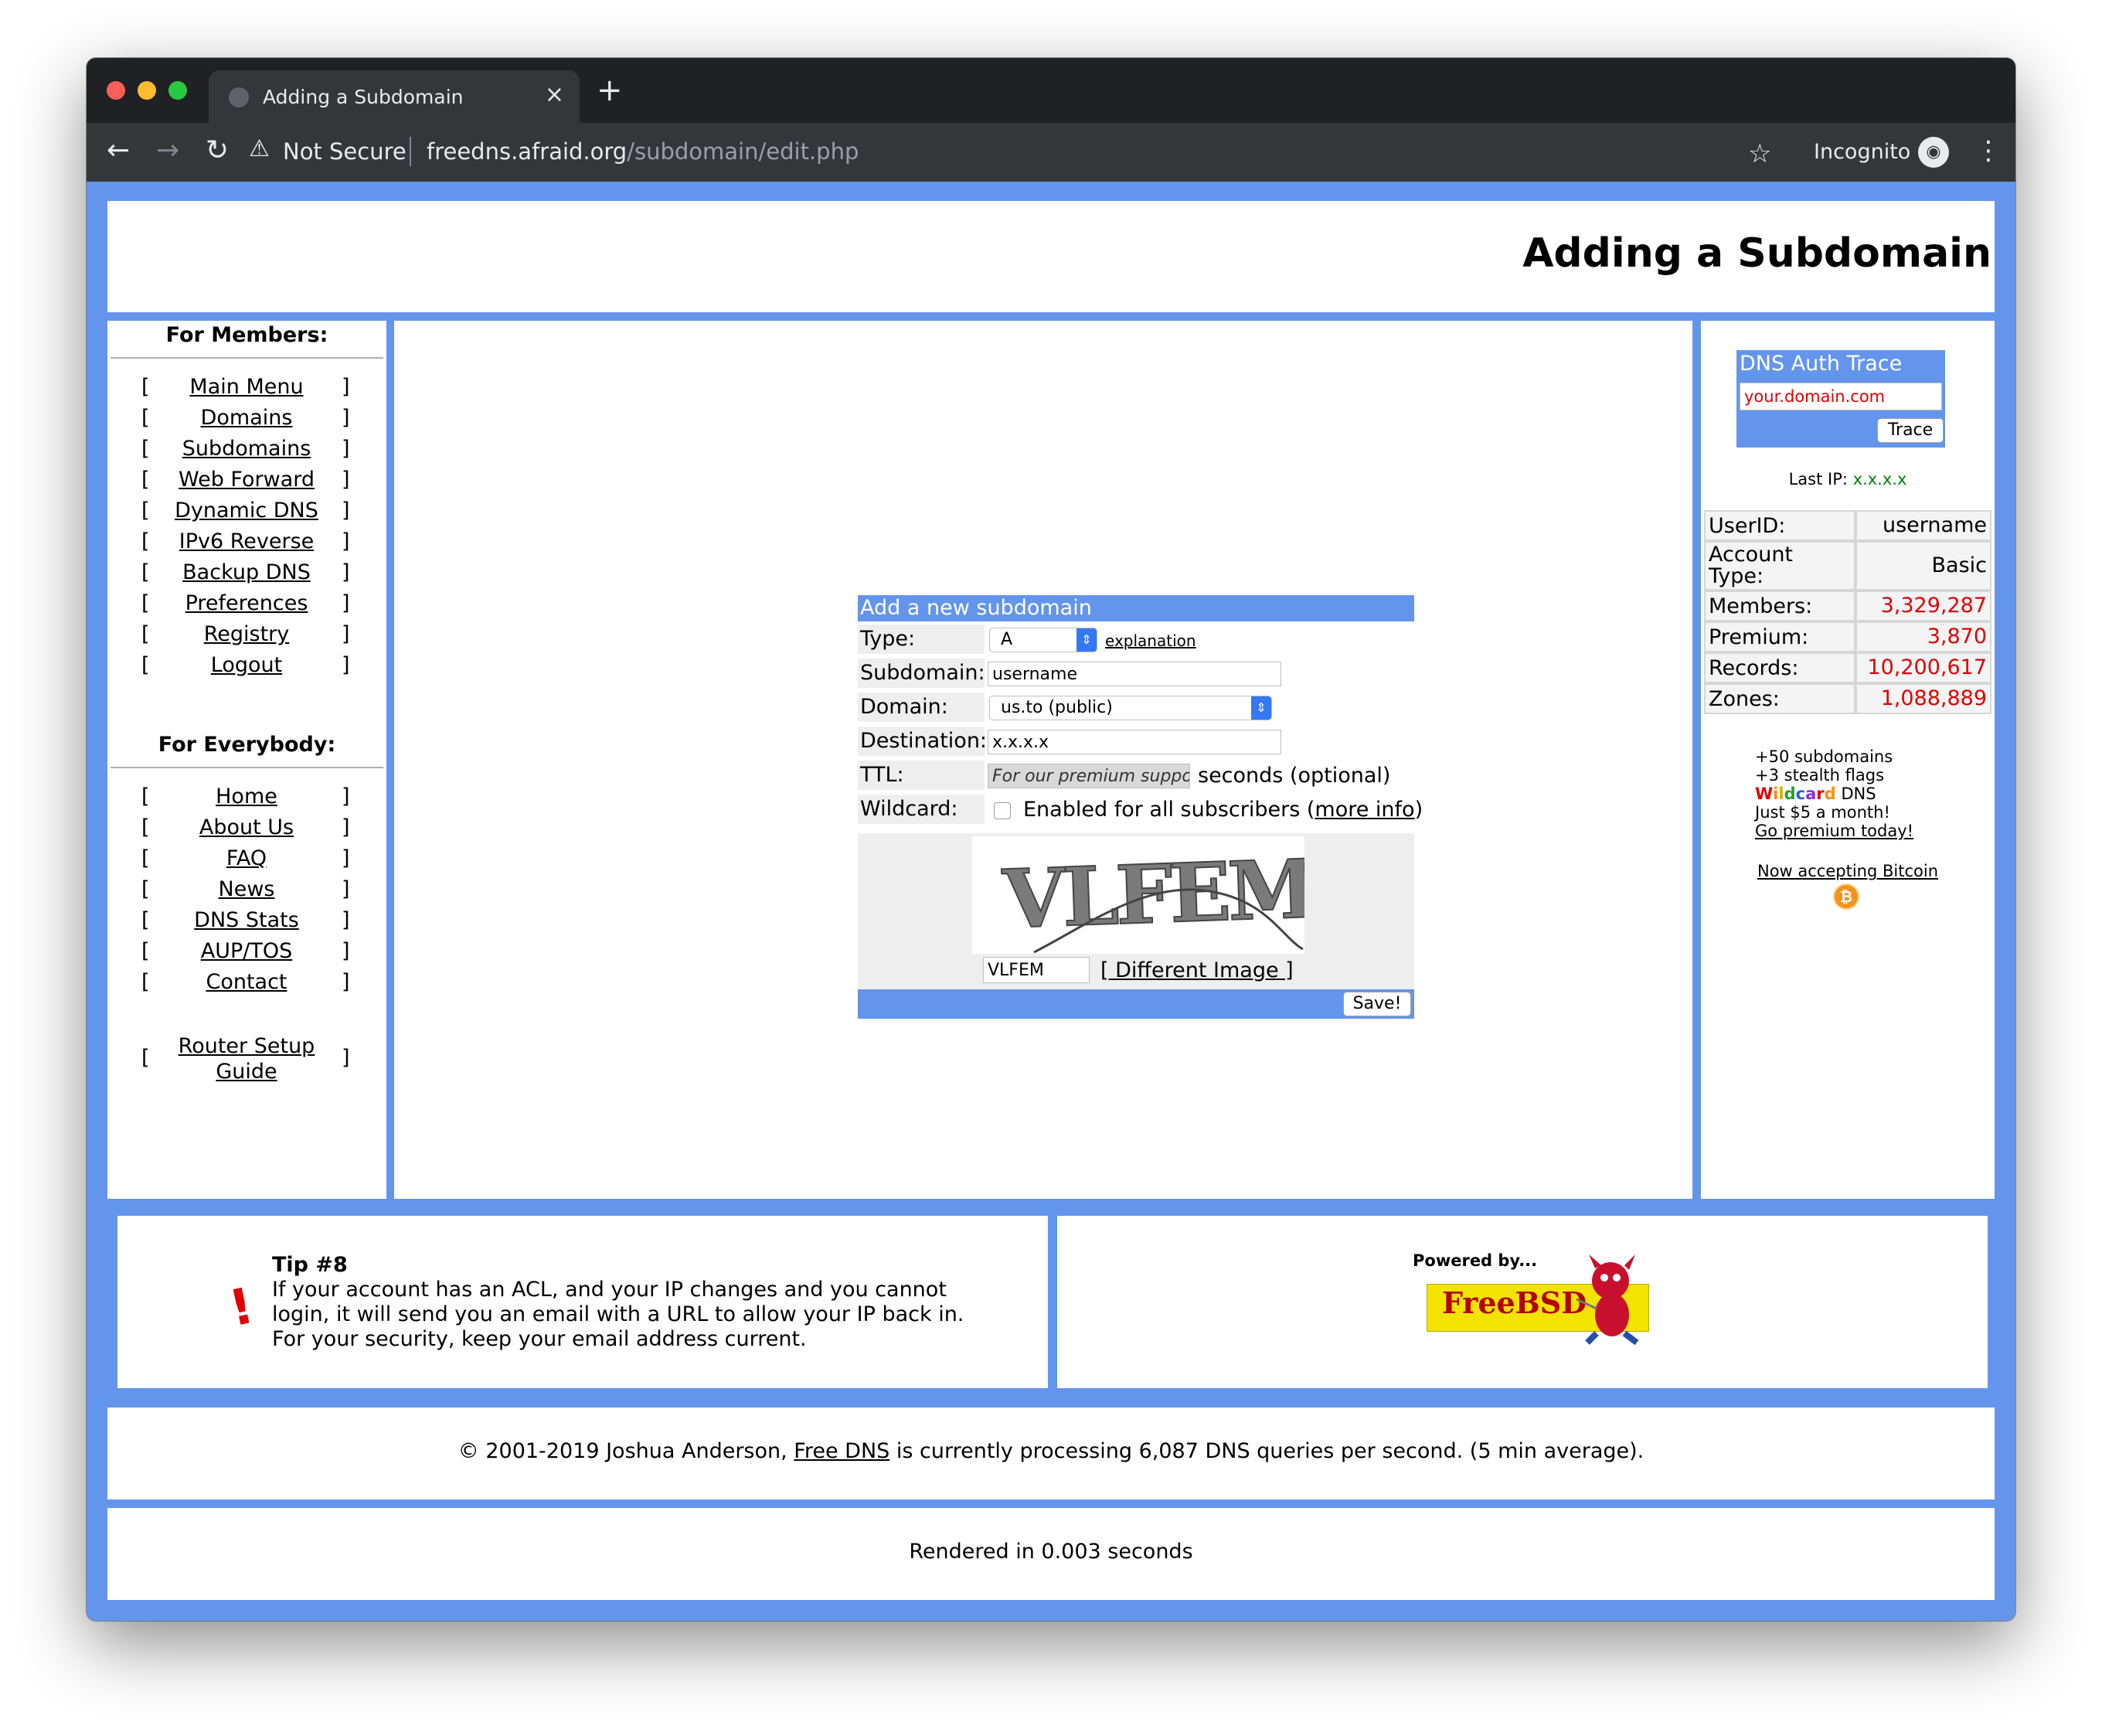  Describe the element at coordinates (1823, 813) in the screenshot. I see `promo-price: Just $5 a month!` at that location.